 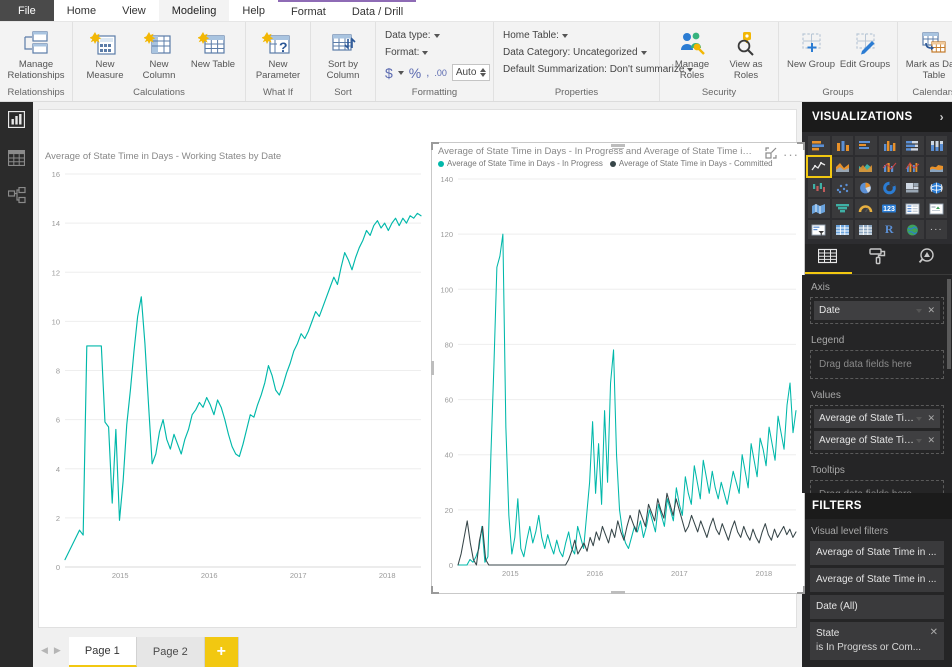 What do you see at coordinates (877, 418) in the screenshot?
I see `field-chip-value-1: Average of State Time in ... ✕` at bounding box center [877, 418].